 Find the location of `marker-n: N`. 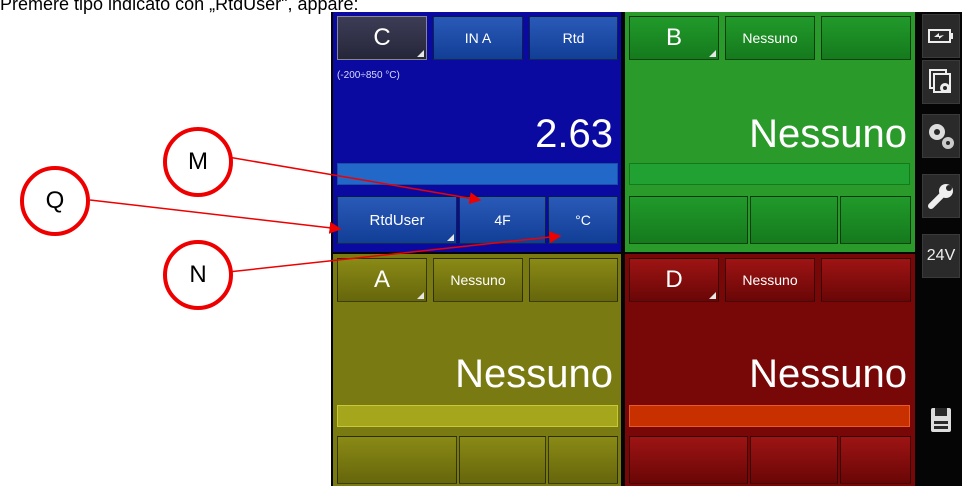

marker-n: N is located at coordinates (198, 275).